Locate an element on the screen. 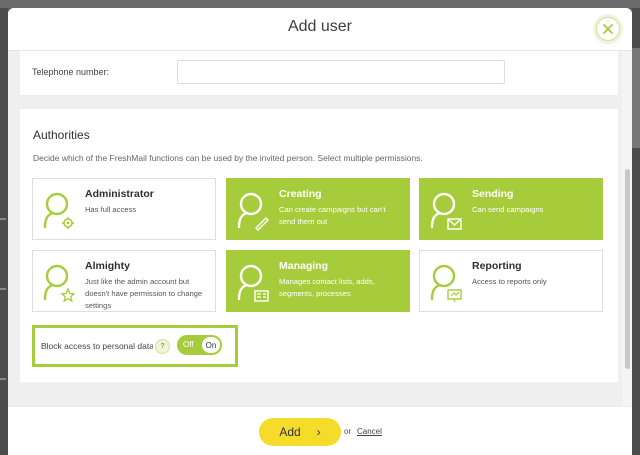 The width and height of the screenshot is (640, 455). card-title: Managing is located at coordinates (303, 266).